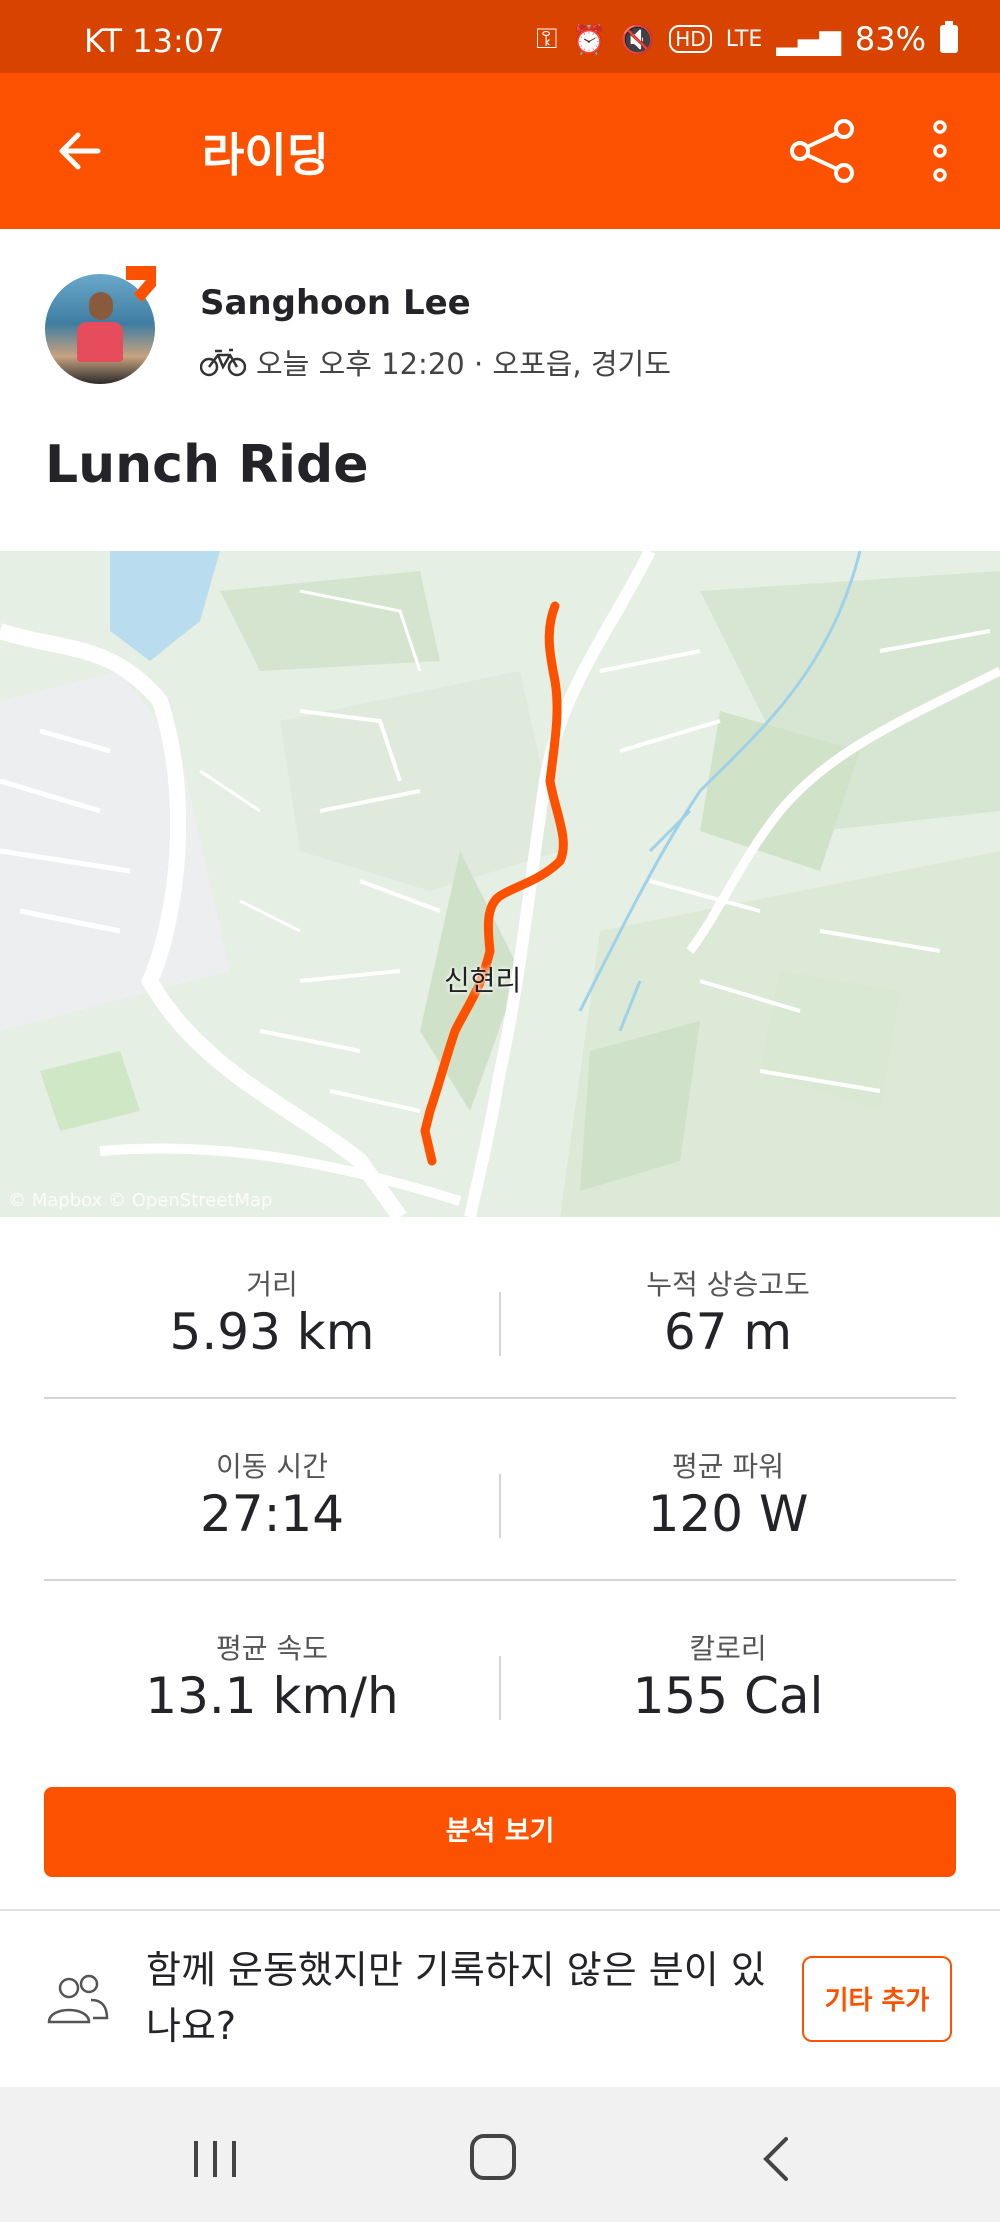  I want to click on status-bar: KT 13:07 ⚿ ⏰ 🔇 HD LTE ▂▄▆ 83%, so click(500, 36).